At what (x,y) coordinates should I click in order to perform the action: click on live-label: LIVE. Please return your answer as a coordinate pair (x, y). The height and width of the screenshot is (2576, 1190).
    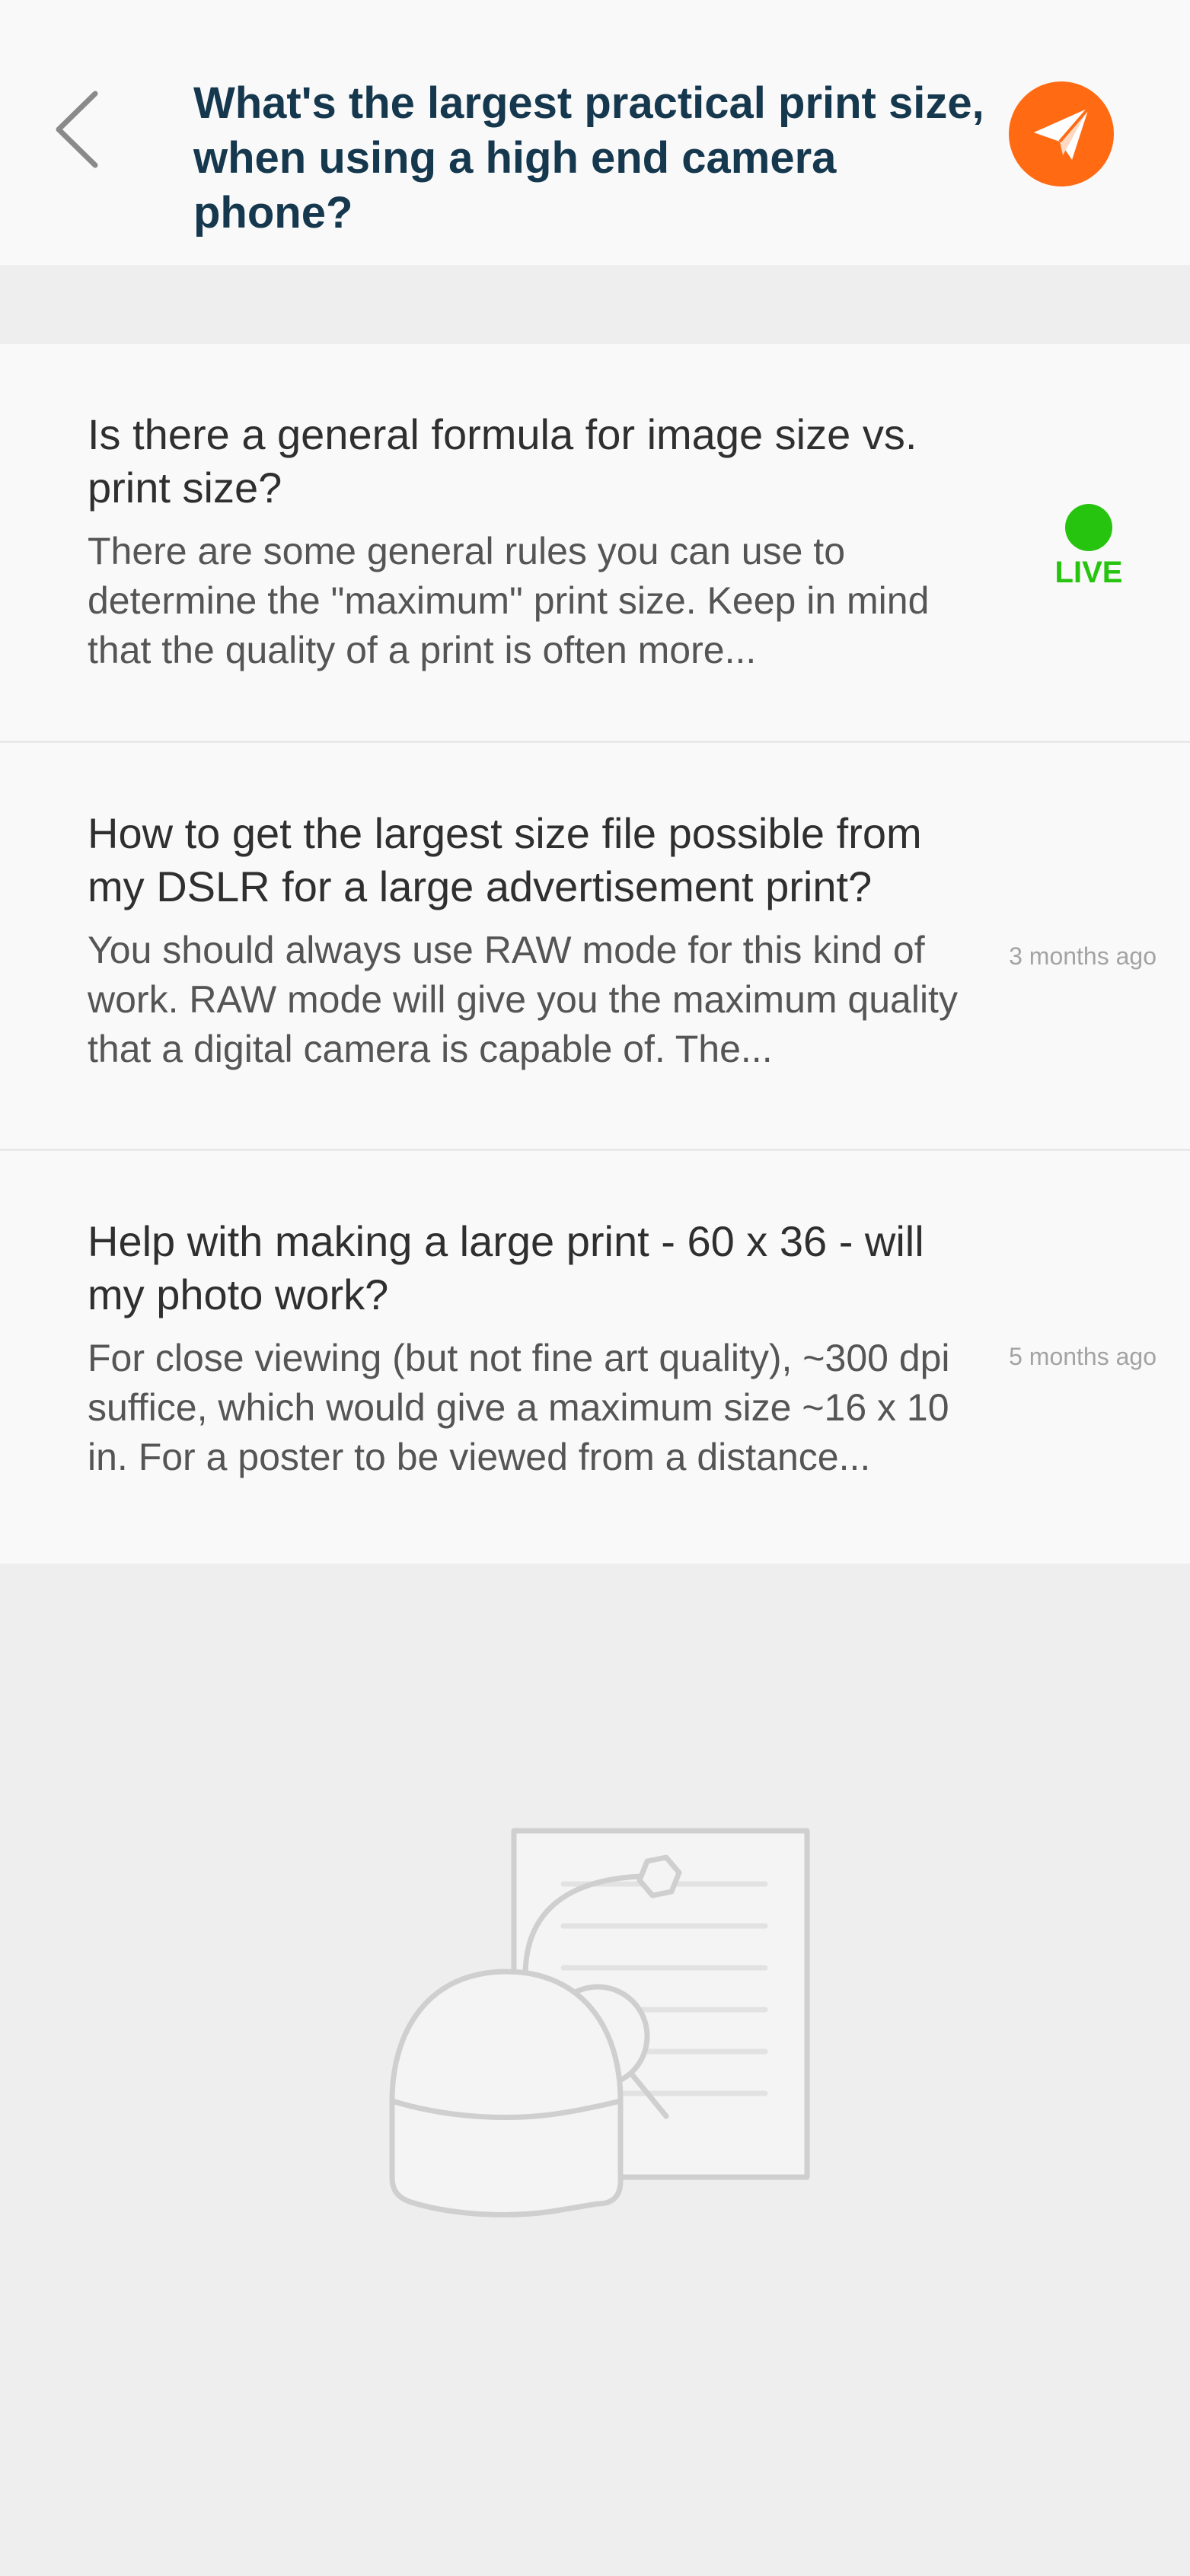
    Looking at the image, I should click on (1088, 572).